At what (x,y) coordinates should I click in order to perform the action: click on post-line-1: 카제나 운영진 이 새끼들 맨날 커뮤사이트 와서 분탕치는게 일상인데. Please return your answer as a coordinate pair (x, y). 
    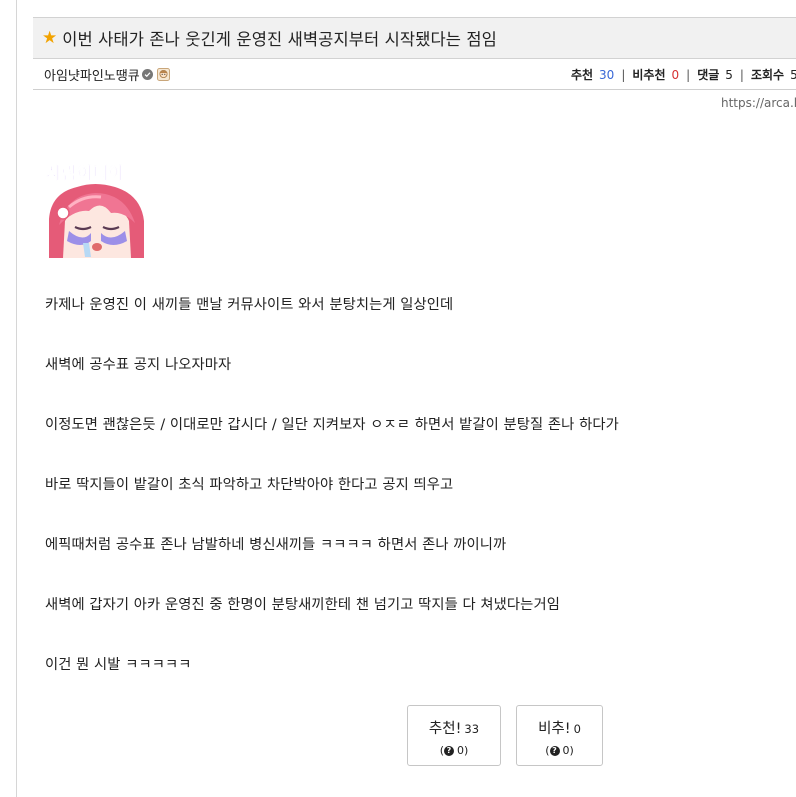
    Looking at the image, I should click on (249, 305).